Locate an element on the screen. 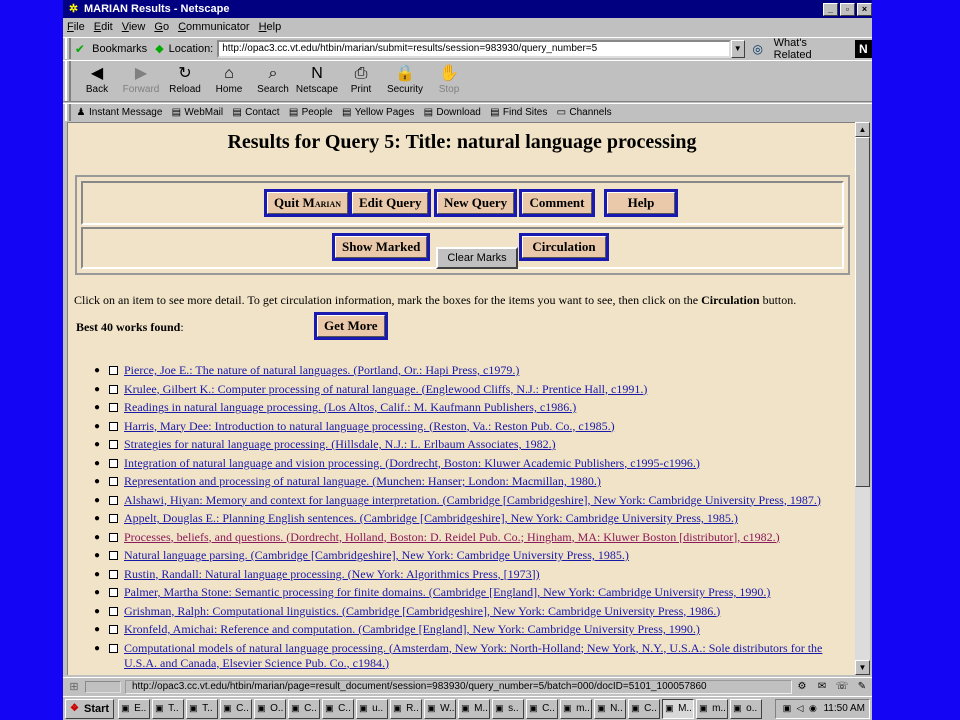 Image resolution: width=960 pixels, height=720 pixels. circulation-button: Circulation is located at coordinates (564, 247).